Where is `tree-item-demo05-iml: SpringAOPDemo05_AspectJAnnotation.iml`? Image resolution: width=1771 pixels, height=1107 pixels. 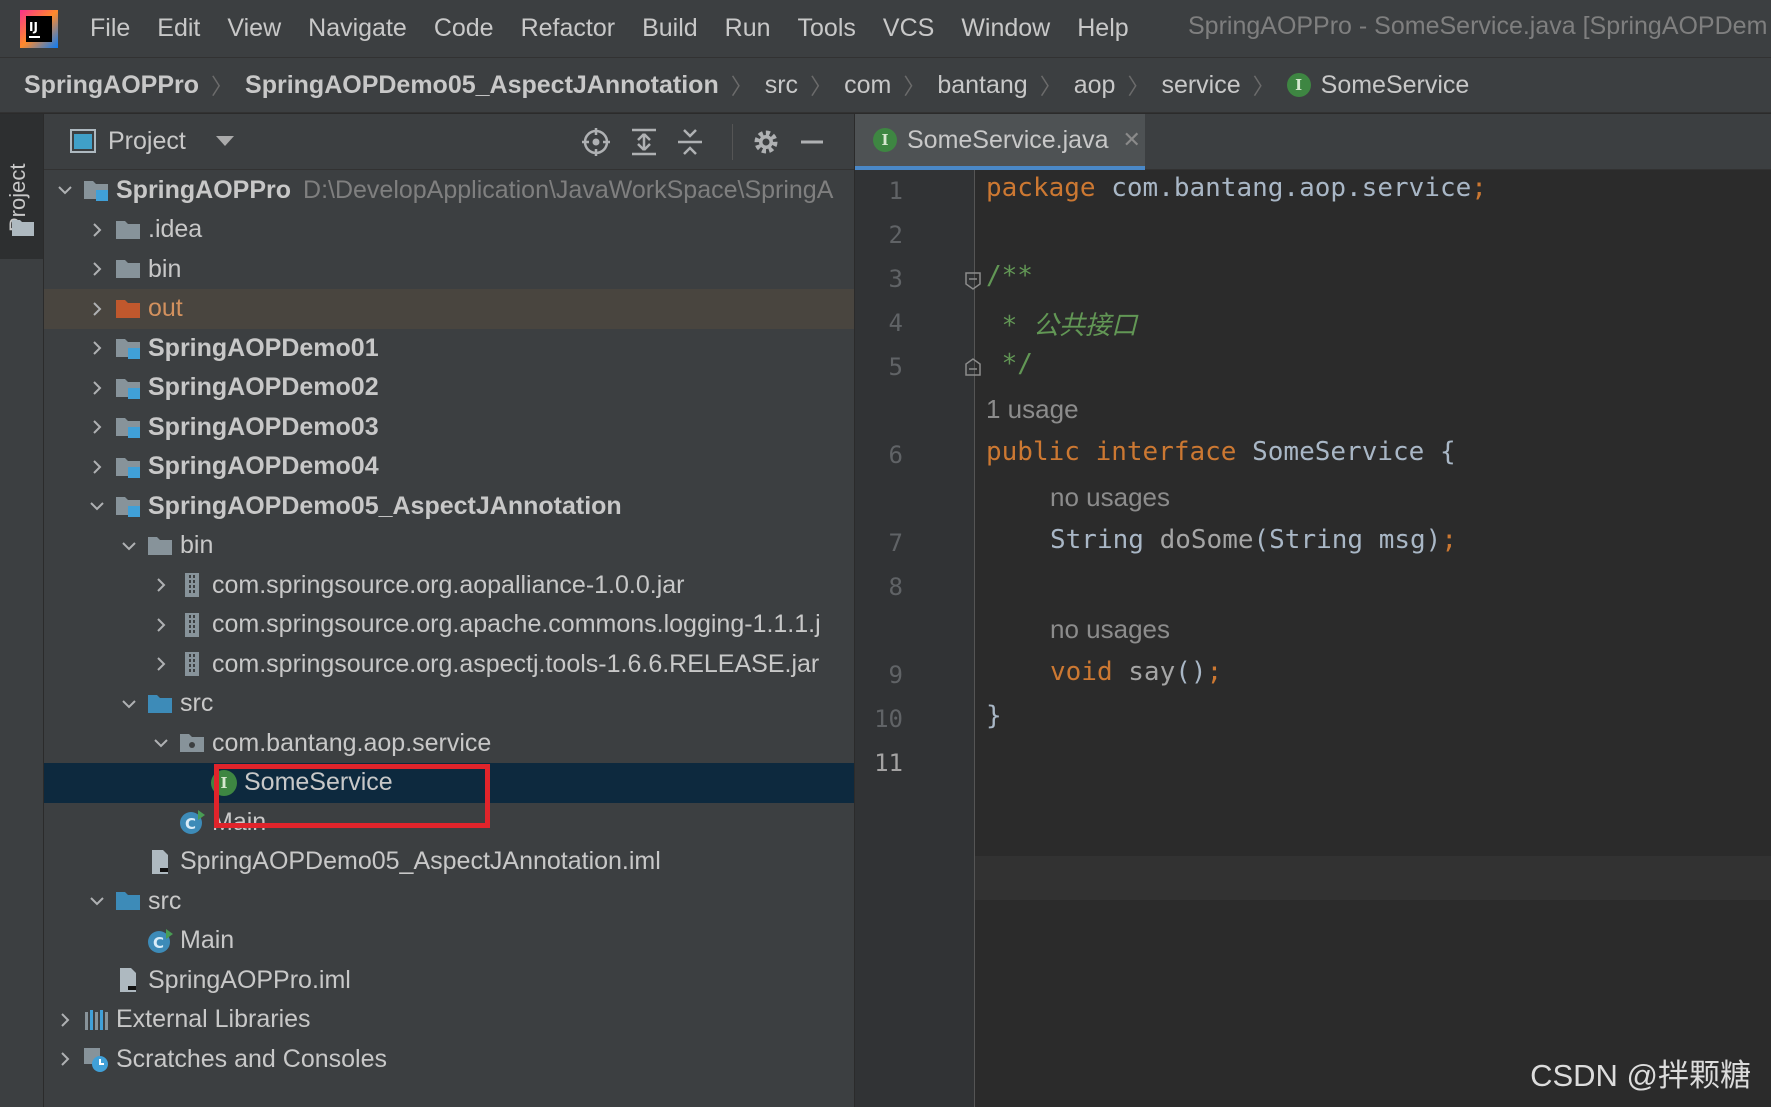
tree-item-demo05-iml: SpringAOPDemo05_AspectJAnnotation.iml is located at coordinates (449, 862).